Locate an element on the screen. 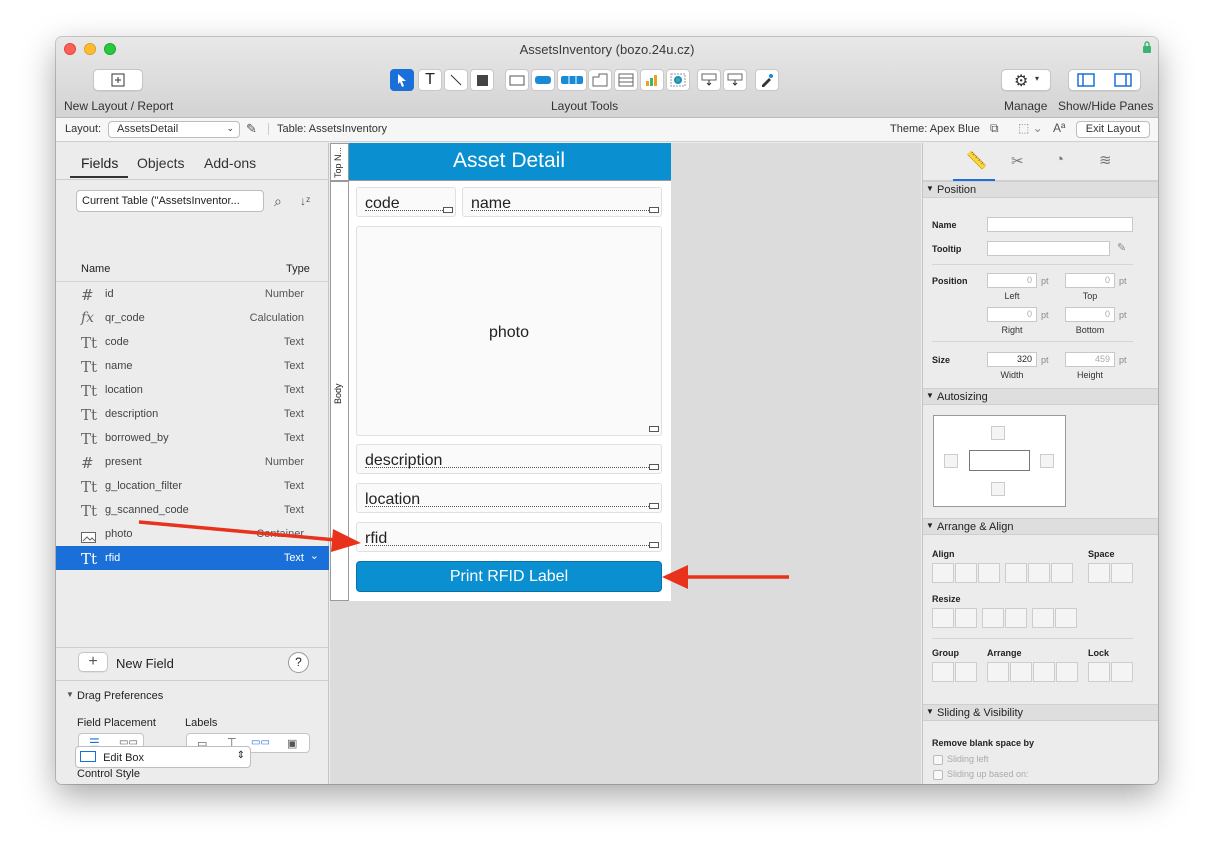 Image resolution: width=1213 pixels, height=858 pixels. bottom-input: 0 is located at coordinates (1090, 314).